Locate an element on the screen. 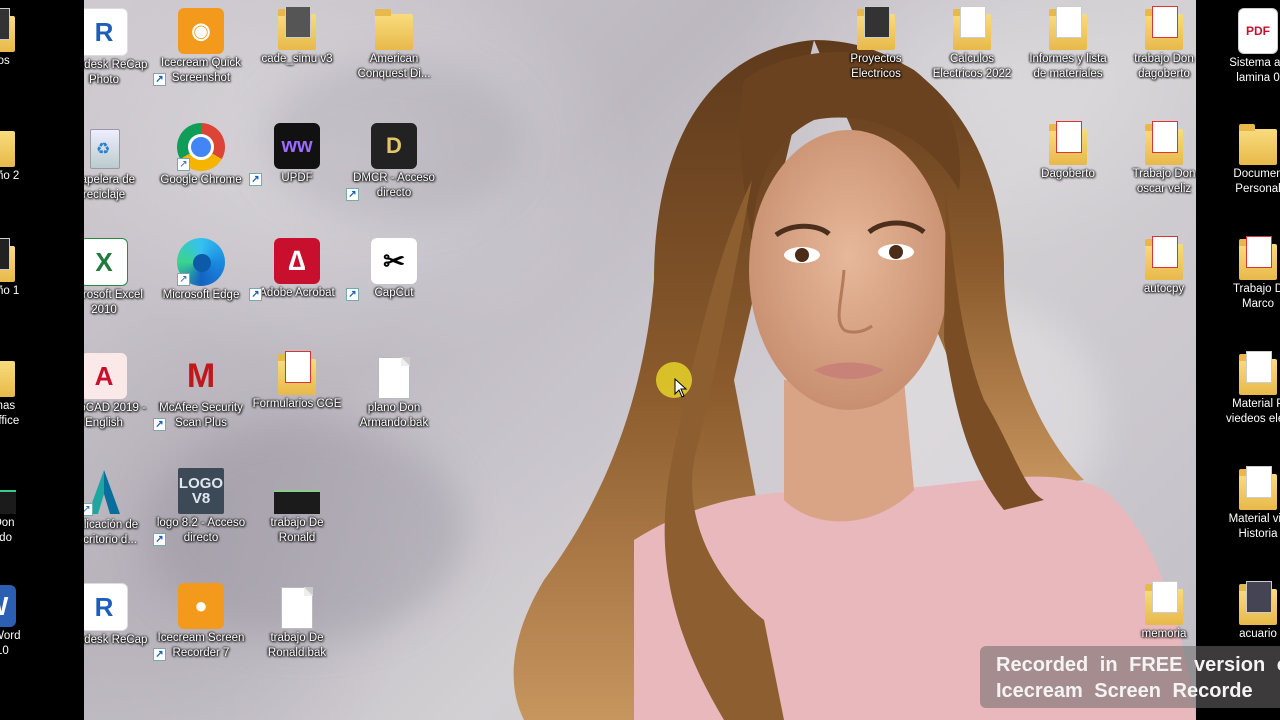 The width and height of the screenshot is (1280, 720). desktop-icon-autocad: A↗ AutoCAD 2019 - English is located at coordinates (118, 392).